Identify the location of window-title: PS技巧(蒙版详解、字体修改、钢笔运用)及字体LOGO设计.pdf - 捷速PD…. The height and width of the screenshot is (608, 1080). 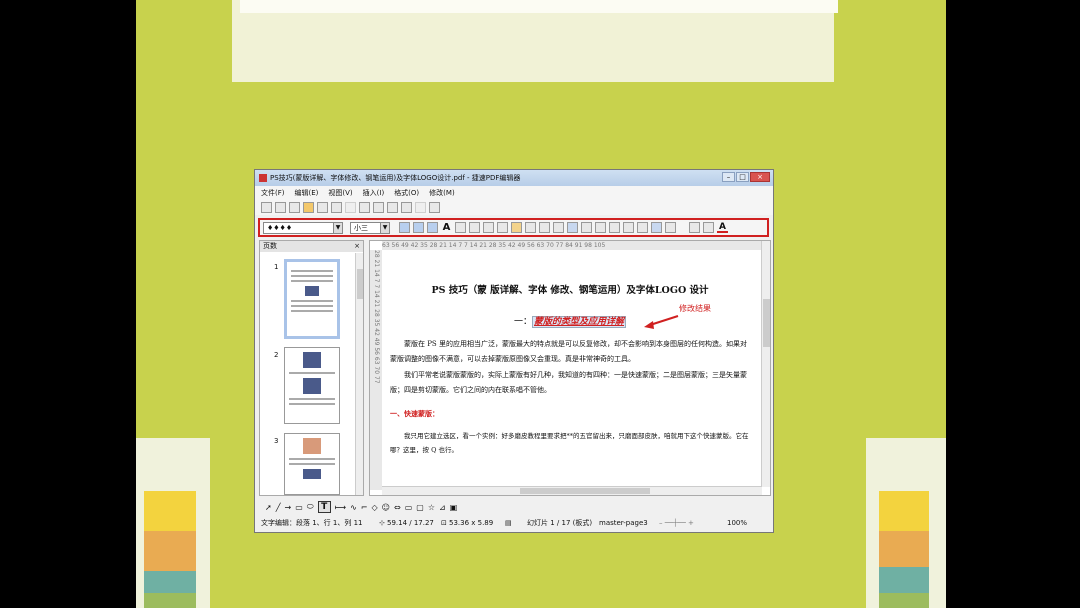
(395, 178).